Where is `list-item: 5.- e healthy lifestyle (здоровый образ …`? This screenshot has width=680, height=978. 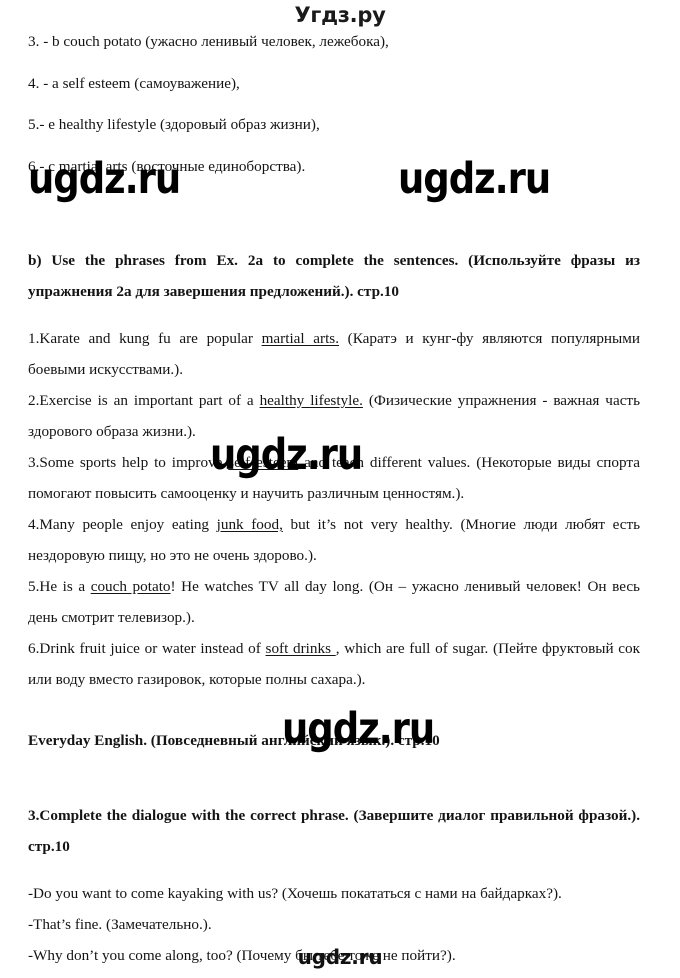
list-item: 5.- e healthy lifestyle (здоровый образ … is located at coordinates (174, 125).